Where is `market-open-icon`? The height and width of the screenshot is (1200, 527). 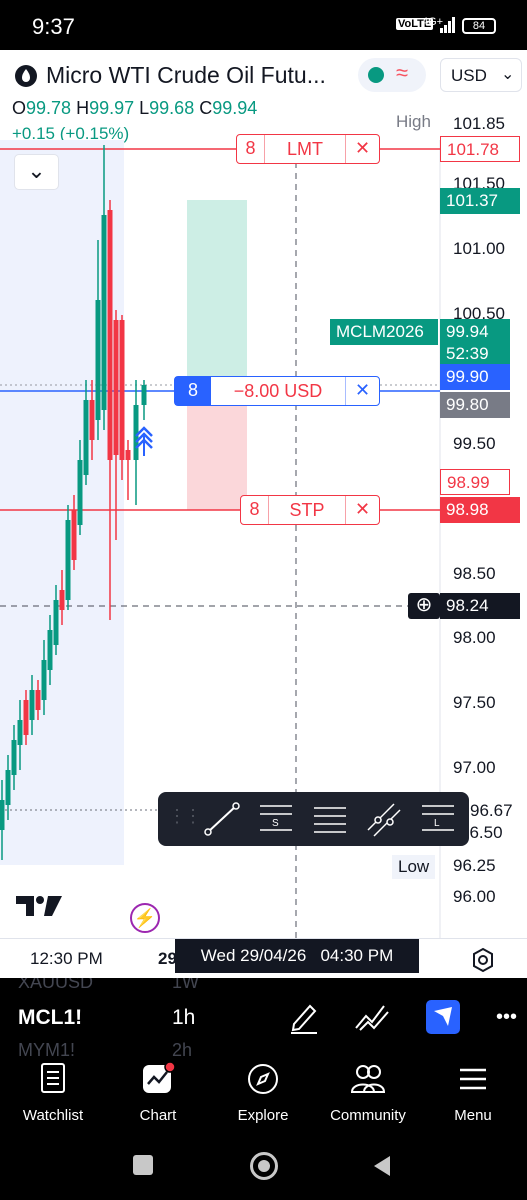
market-open-icon is located at coordinates (376, 75).